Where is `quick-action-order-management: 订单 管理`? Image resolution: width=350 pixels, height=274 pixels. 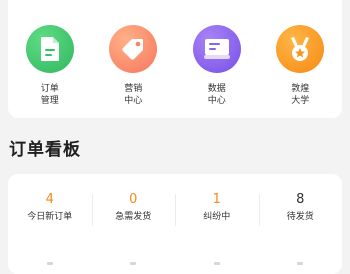 quick-action-order-management: 订单 管理 is located at coordinates (50, 66).